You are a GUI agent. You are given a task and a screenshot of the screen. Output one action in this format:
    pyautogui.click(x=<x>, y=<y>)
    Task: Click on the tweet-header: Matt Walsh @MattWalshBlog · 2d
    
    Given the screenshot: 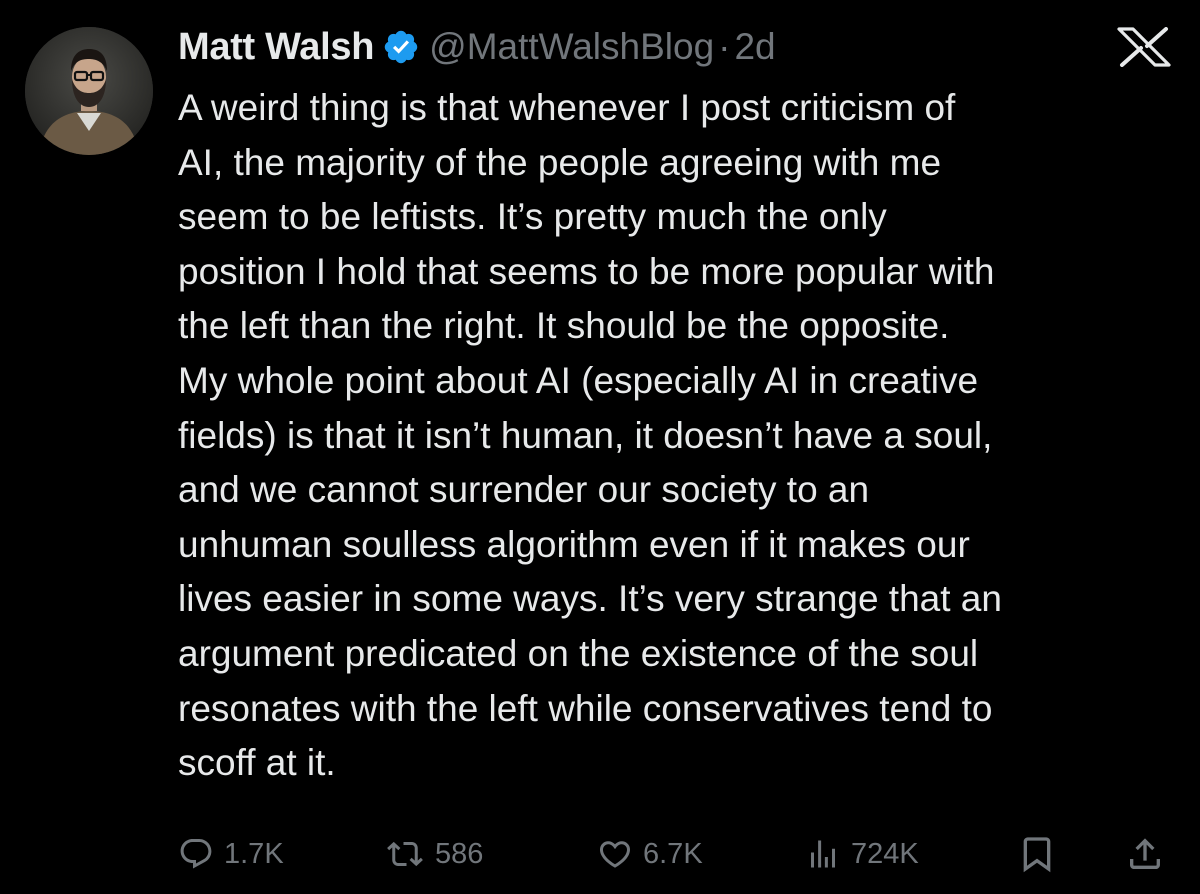 What is the action you would take?
    pyautogui.click(x=477, y=47)
    